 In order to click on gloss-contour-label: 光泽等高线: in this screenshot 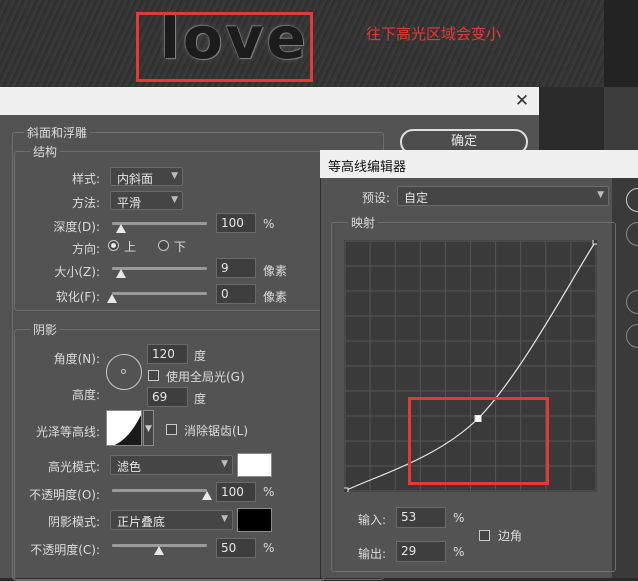, I will do `click(67, 432)`.